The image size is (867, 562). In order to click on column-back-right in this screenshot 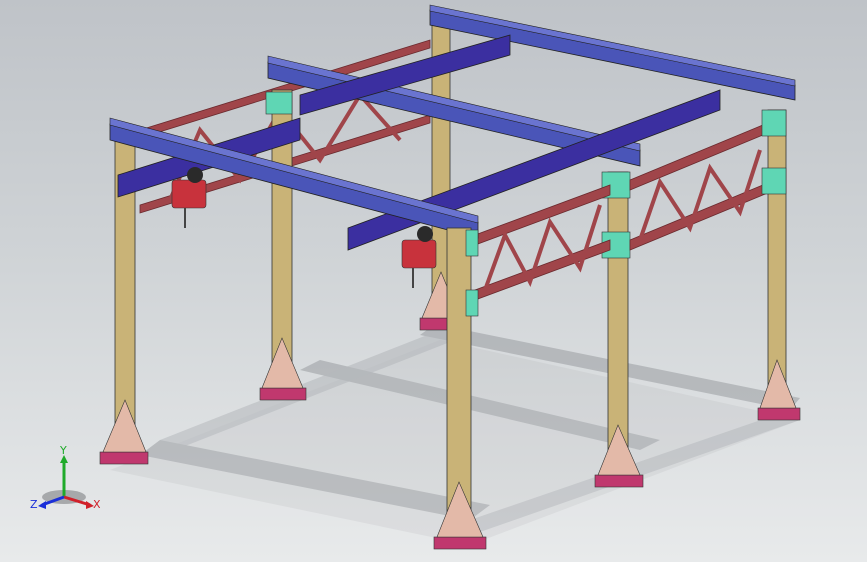, I will do `click(779, 265)`.